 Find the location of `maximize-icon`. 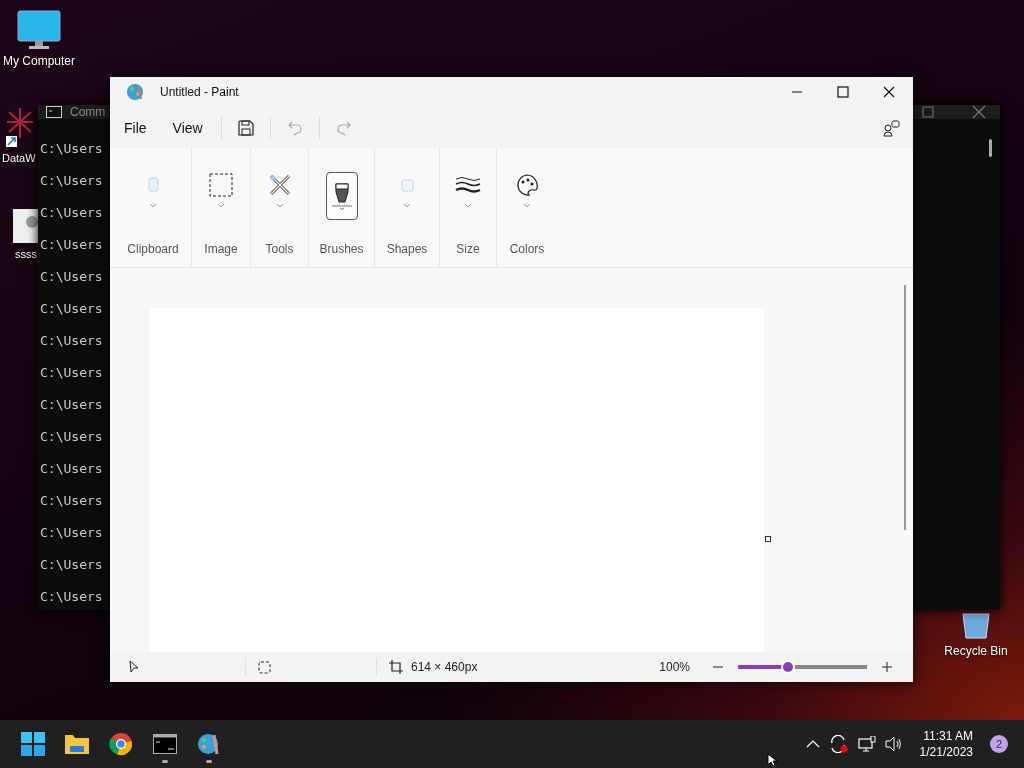

maximize-icon is located at coordinates (843, 92).